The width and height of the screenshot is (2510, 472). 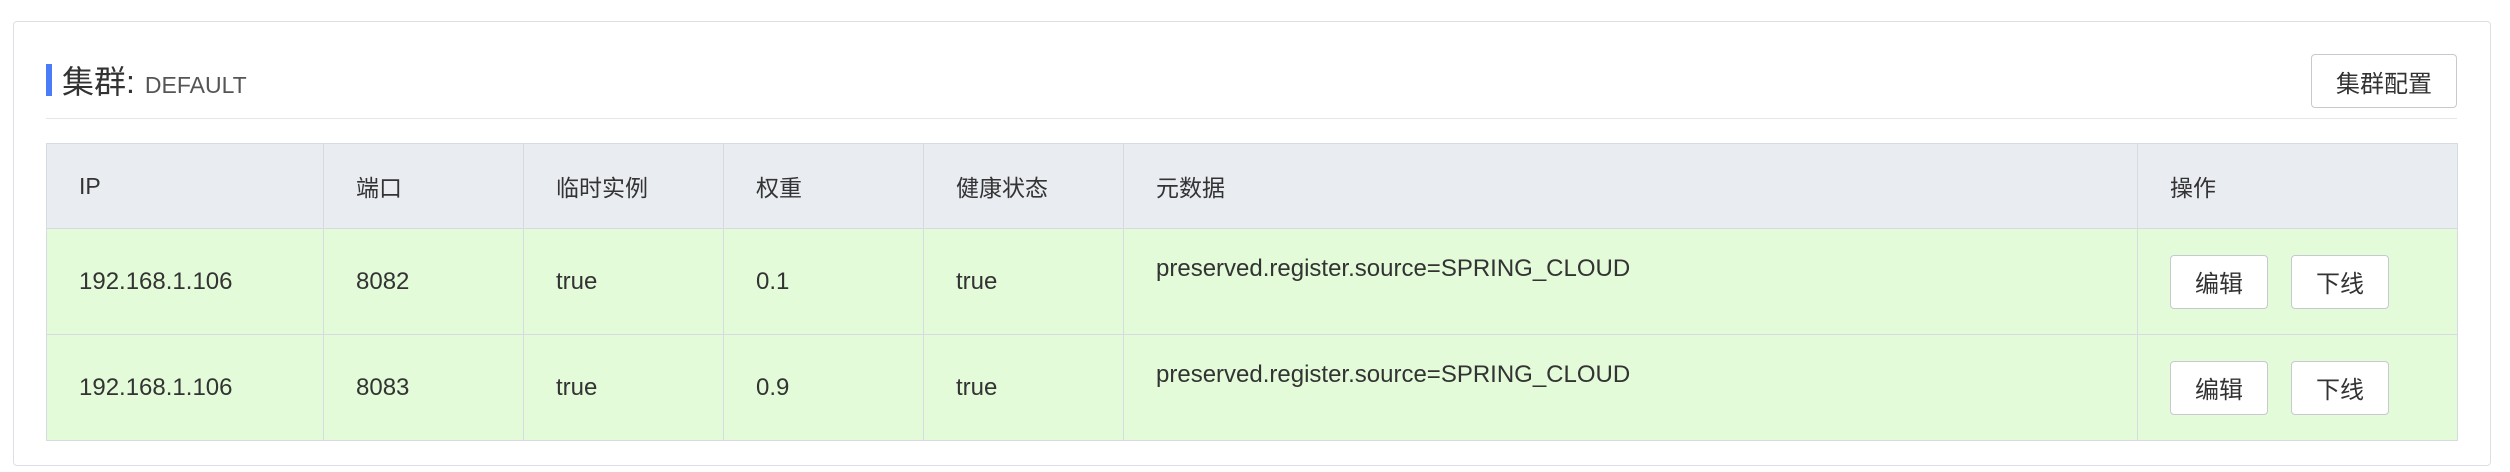 I want to click on cell-weight: 0.9, so click(x=823, y=387).